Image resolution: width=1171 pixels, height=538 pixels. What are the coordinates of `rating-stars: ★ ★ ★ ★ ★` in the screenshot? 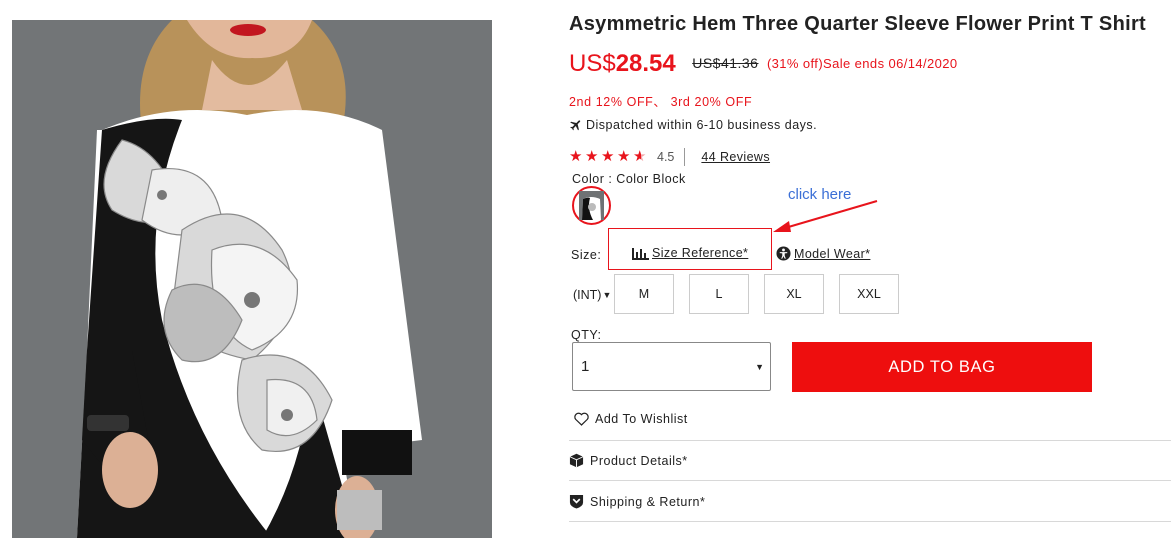 It's located at (609, 157).